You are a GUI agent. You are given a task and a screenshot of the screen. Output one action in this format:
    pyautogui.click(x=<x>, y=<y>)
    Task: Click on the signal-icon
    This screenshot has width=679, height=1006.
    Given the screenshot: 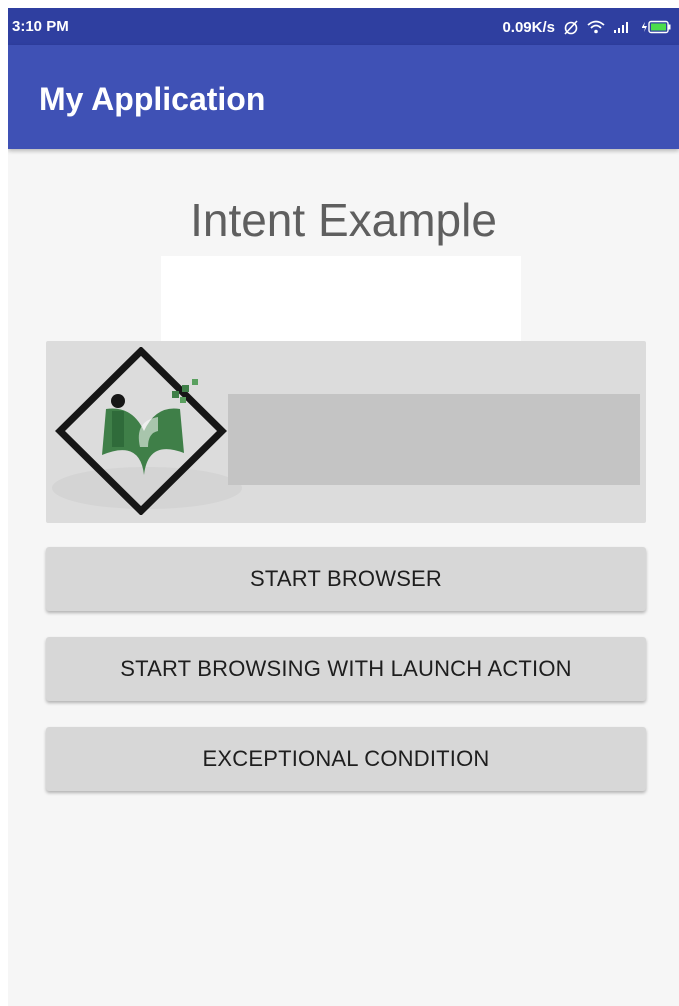 What is the action you would take?
    pyautogui.click(x=622, y=27)
    